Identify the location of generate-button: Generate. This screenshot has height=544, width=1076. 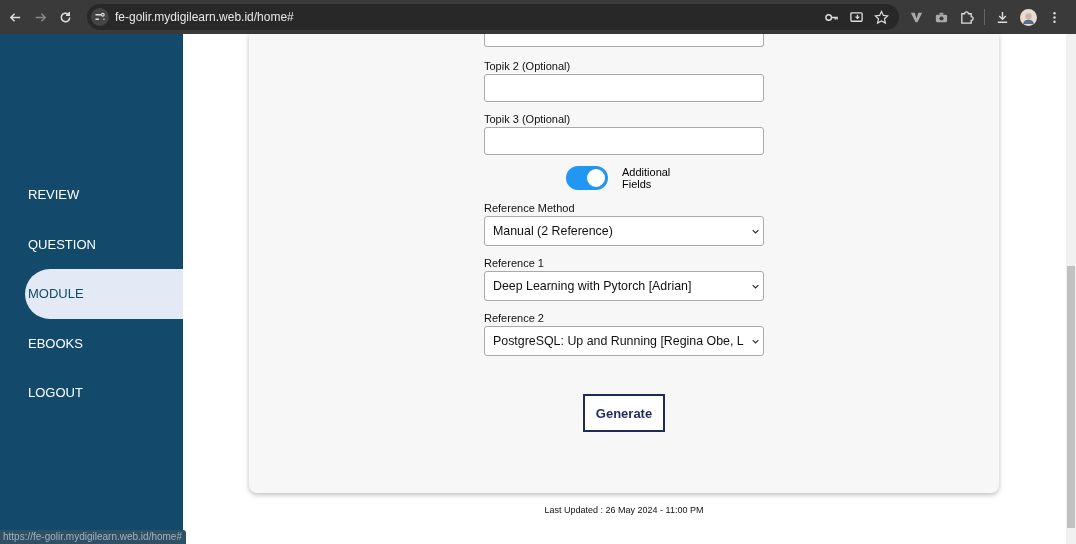
(624, 413).